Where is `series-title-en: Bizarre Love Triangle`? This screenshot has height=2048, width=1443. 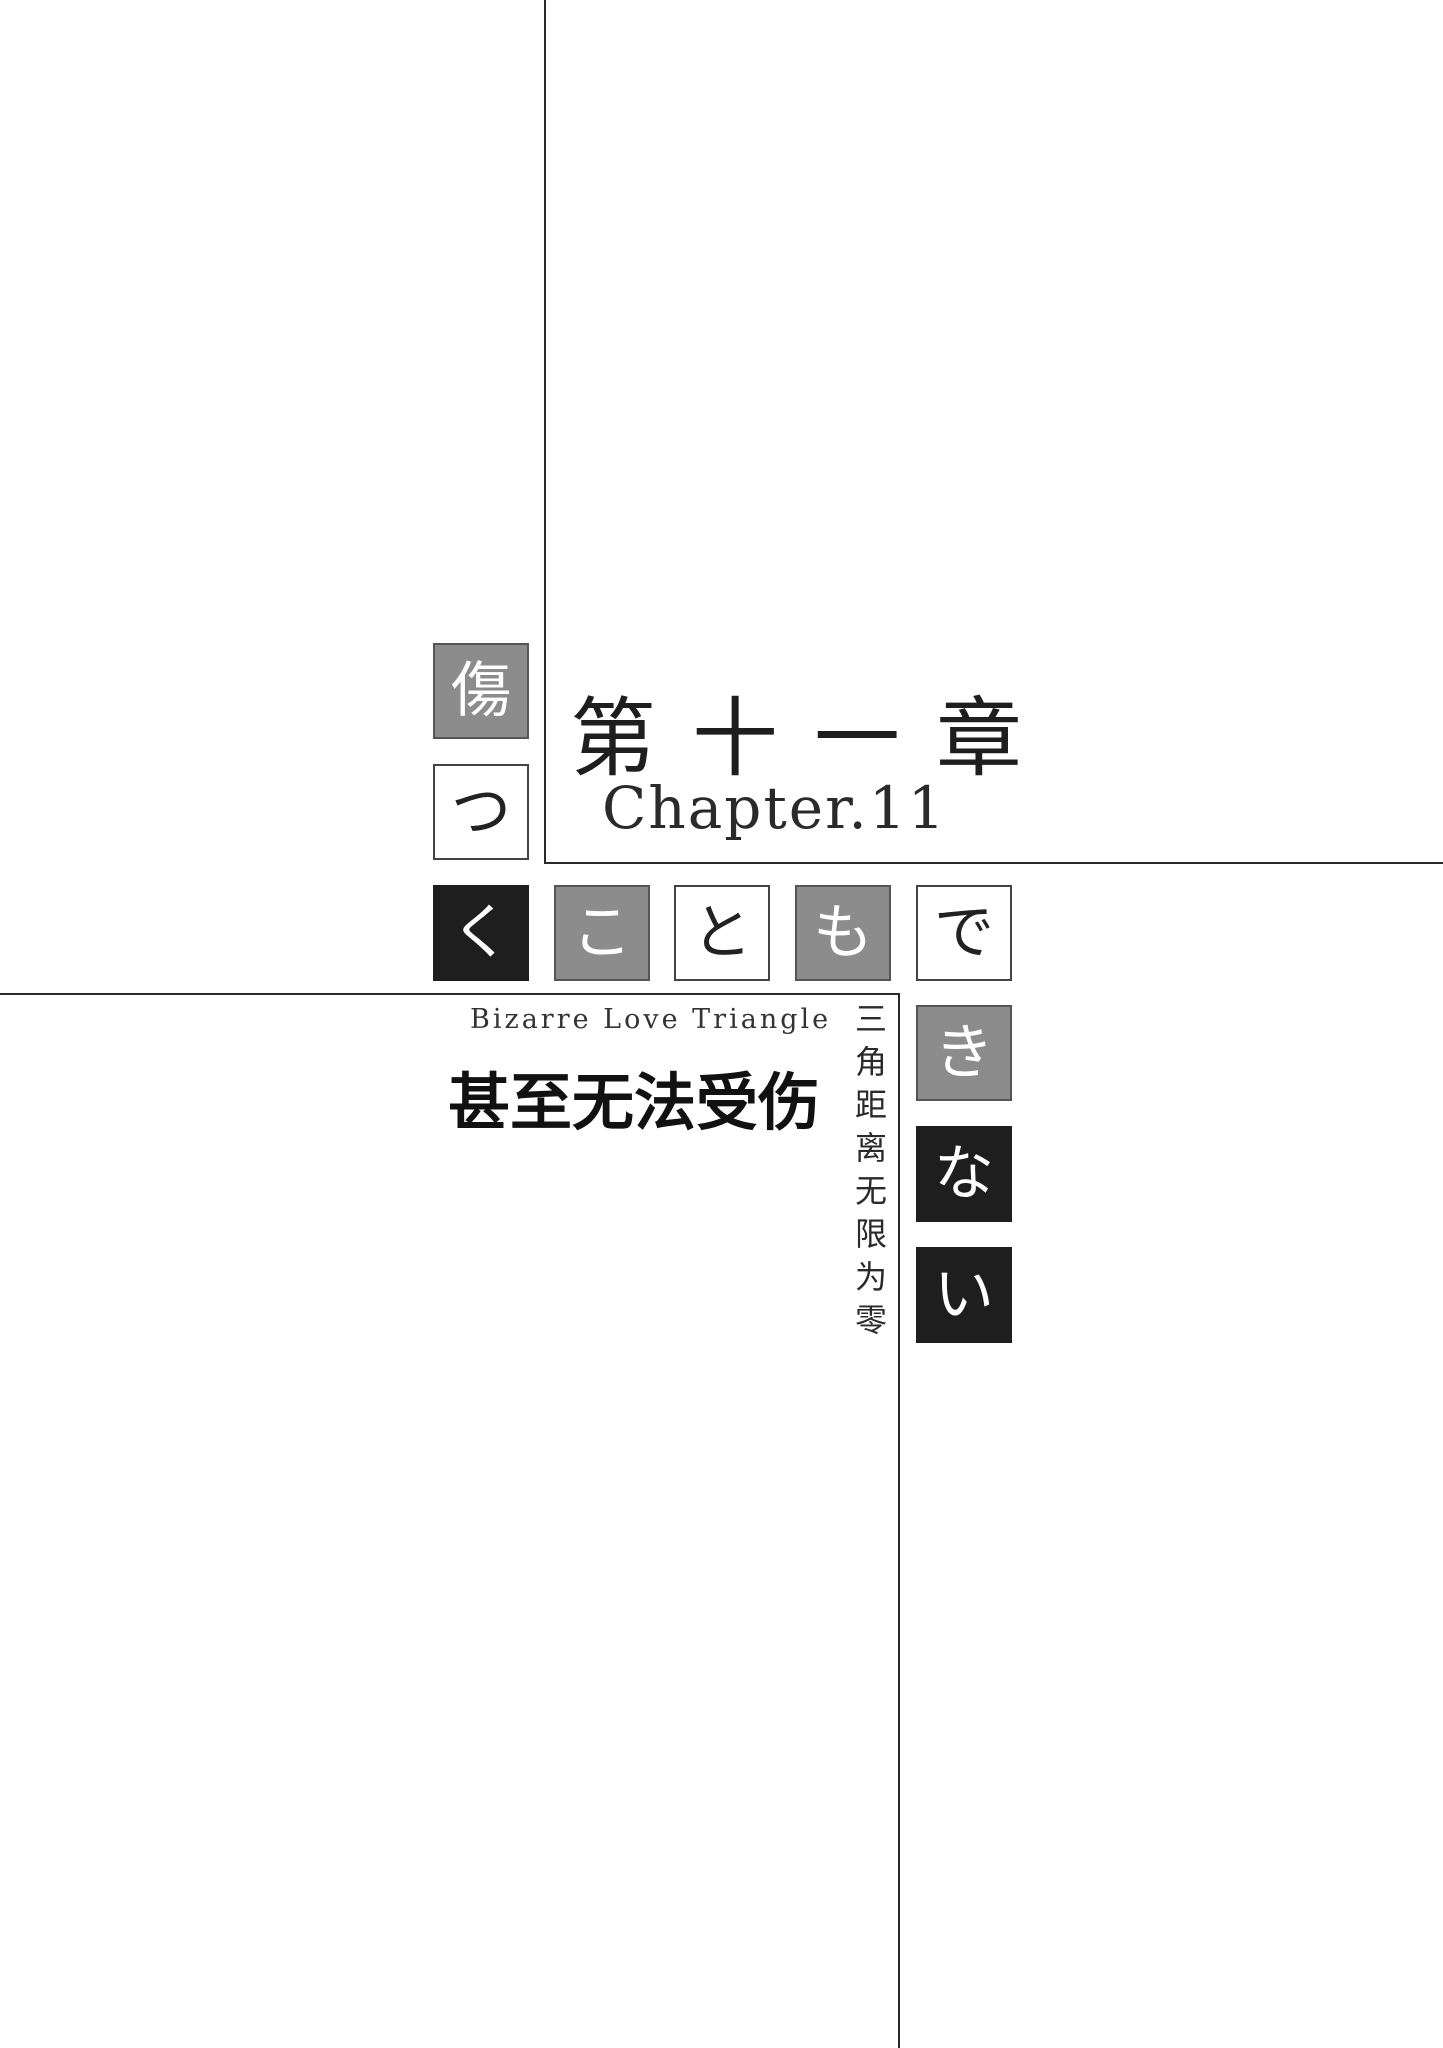 series-title-en: Bizarre Love Triangle is located at coordinates (651, 1019).